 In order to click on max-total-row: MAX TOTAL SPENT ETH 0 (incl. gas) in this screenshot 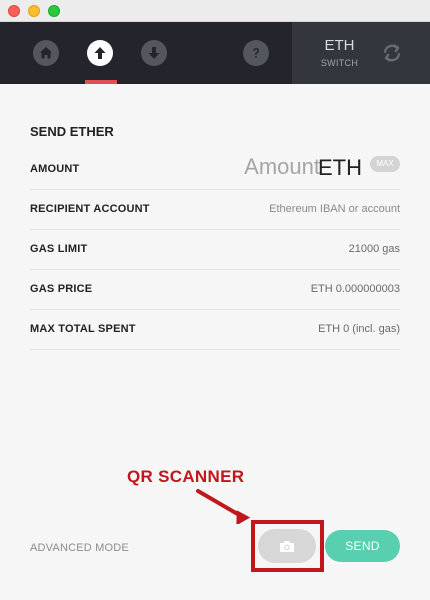, I will do `click(215, 330)`.